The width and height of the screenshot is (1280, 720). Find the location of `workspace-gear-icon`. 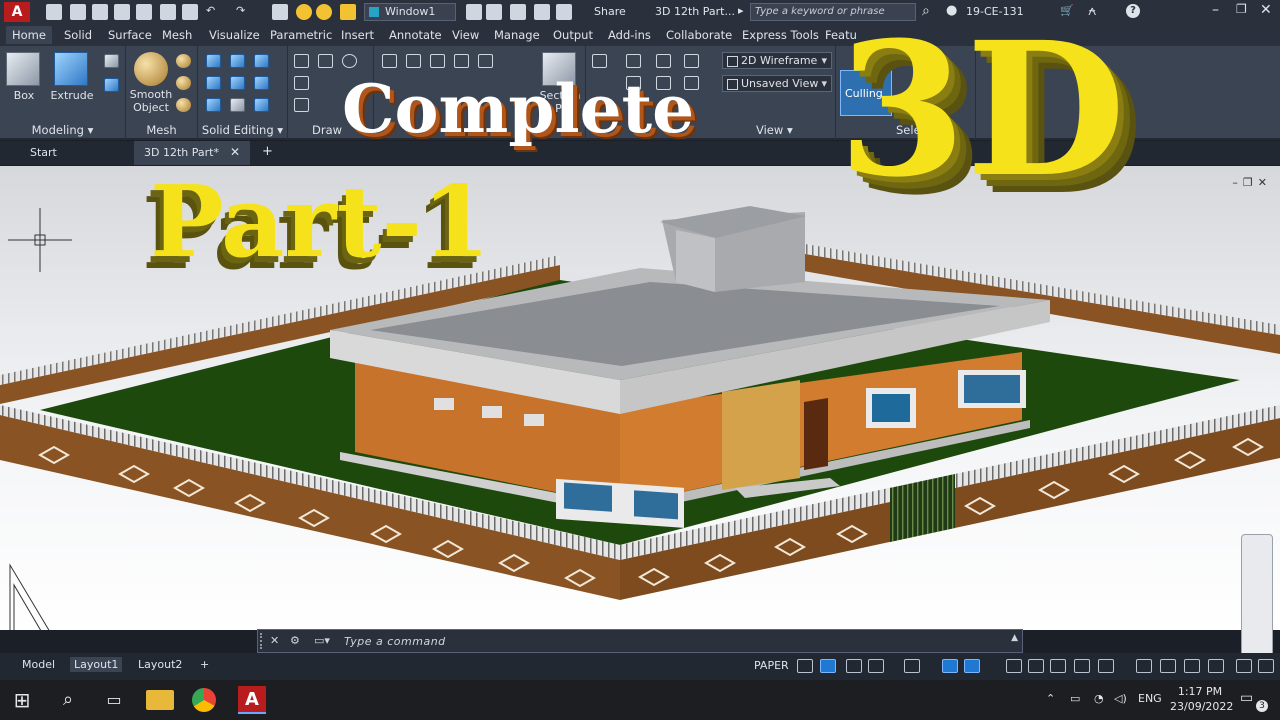

workspace-gear-icon is located at coordinates (1106, 666).